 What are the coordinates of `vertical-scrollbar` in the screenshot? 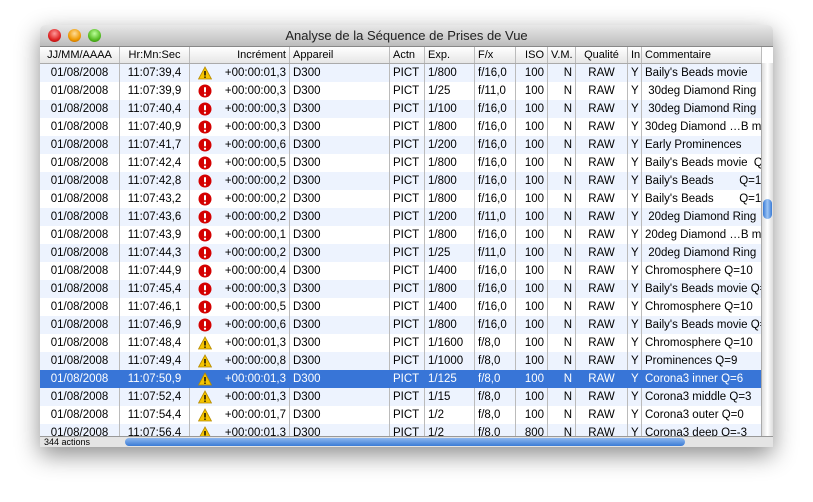 It's located at (767, 249).